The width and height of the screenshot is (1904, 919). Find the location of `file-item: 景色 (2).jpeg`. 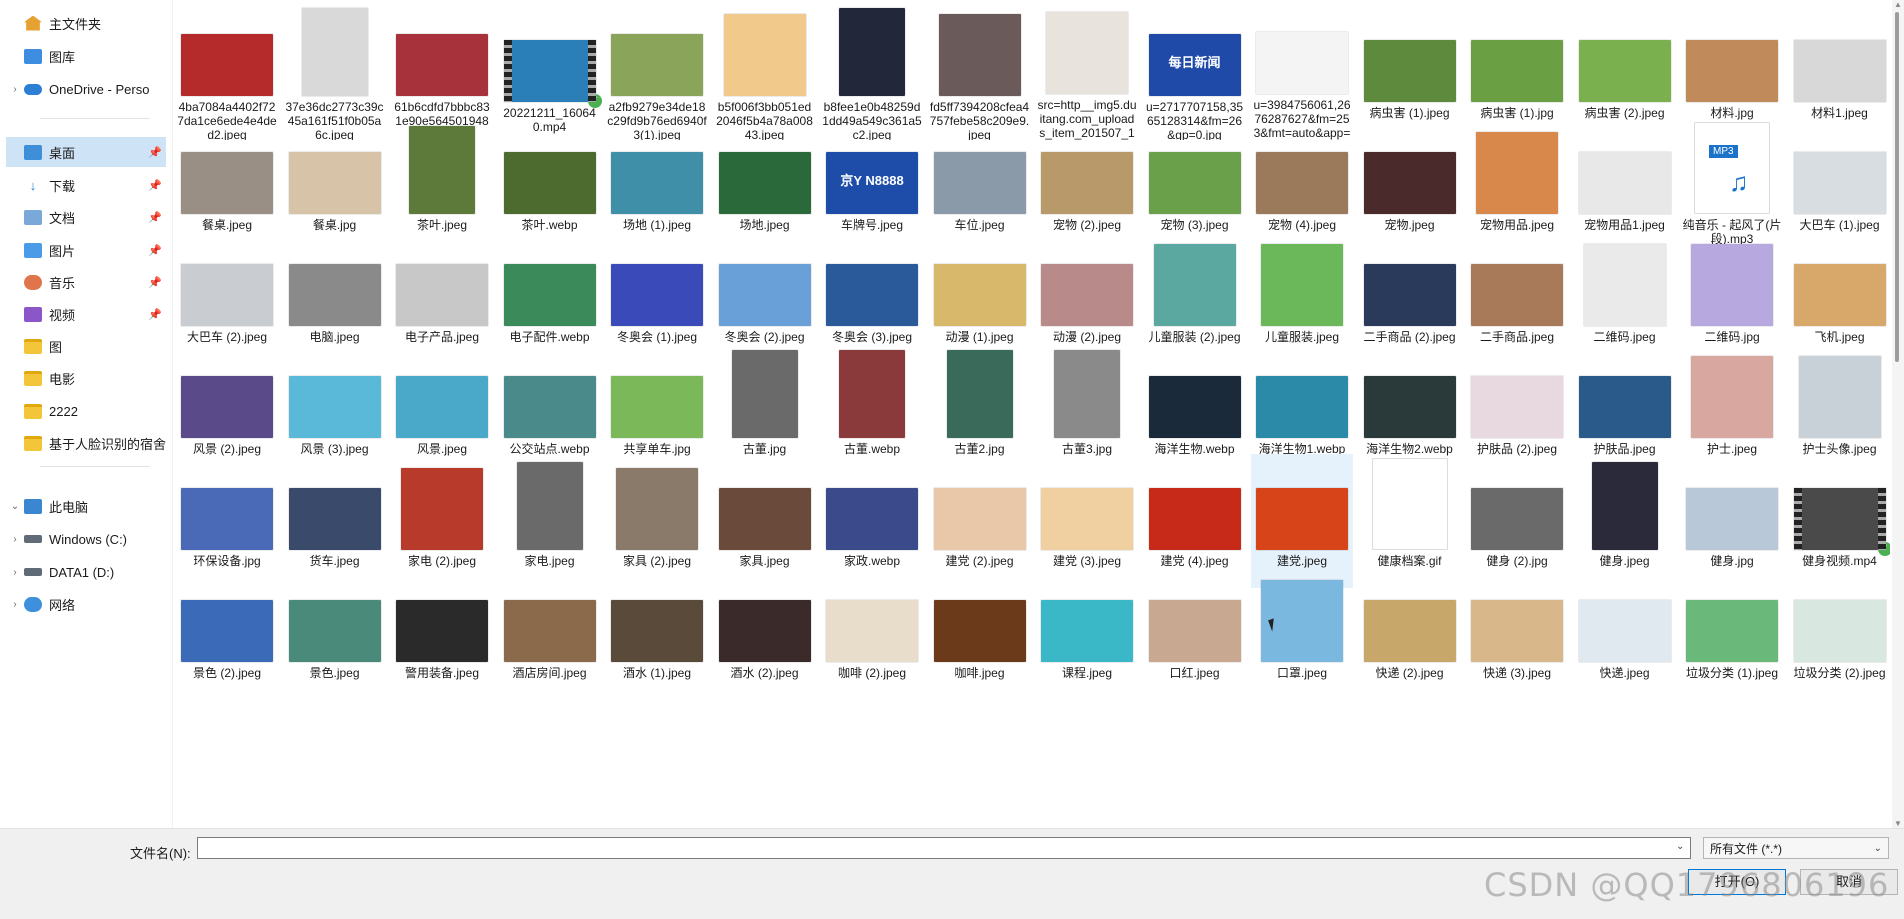

file-item: 景色 (2).jpeg is located at coordinates (227, 633).